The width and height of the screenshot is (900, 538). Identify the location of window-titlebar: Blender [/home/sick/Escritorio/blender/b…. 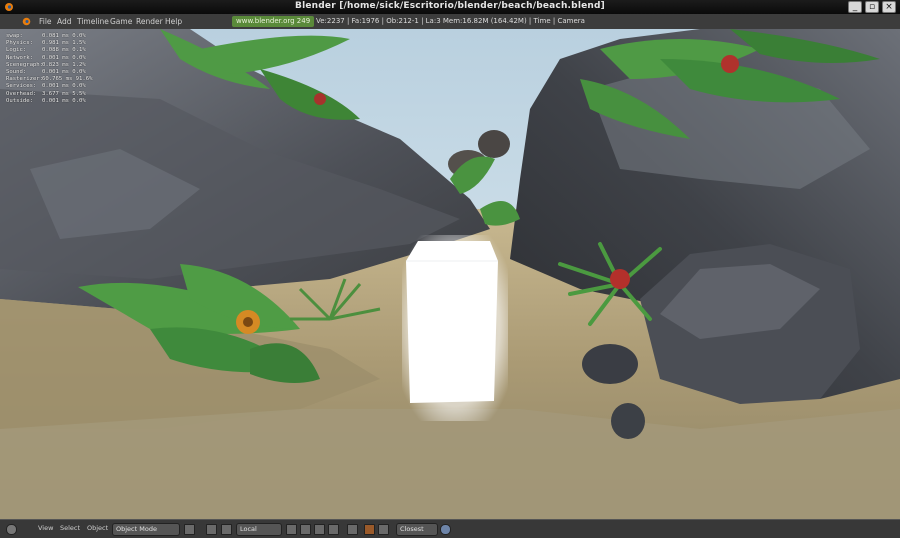
(450, 7).